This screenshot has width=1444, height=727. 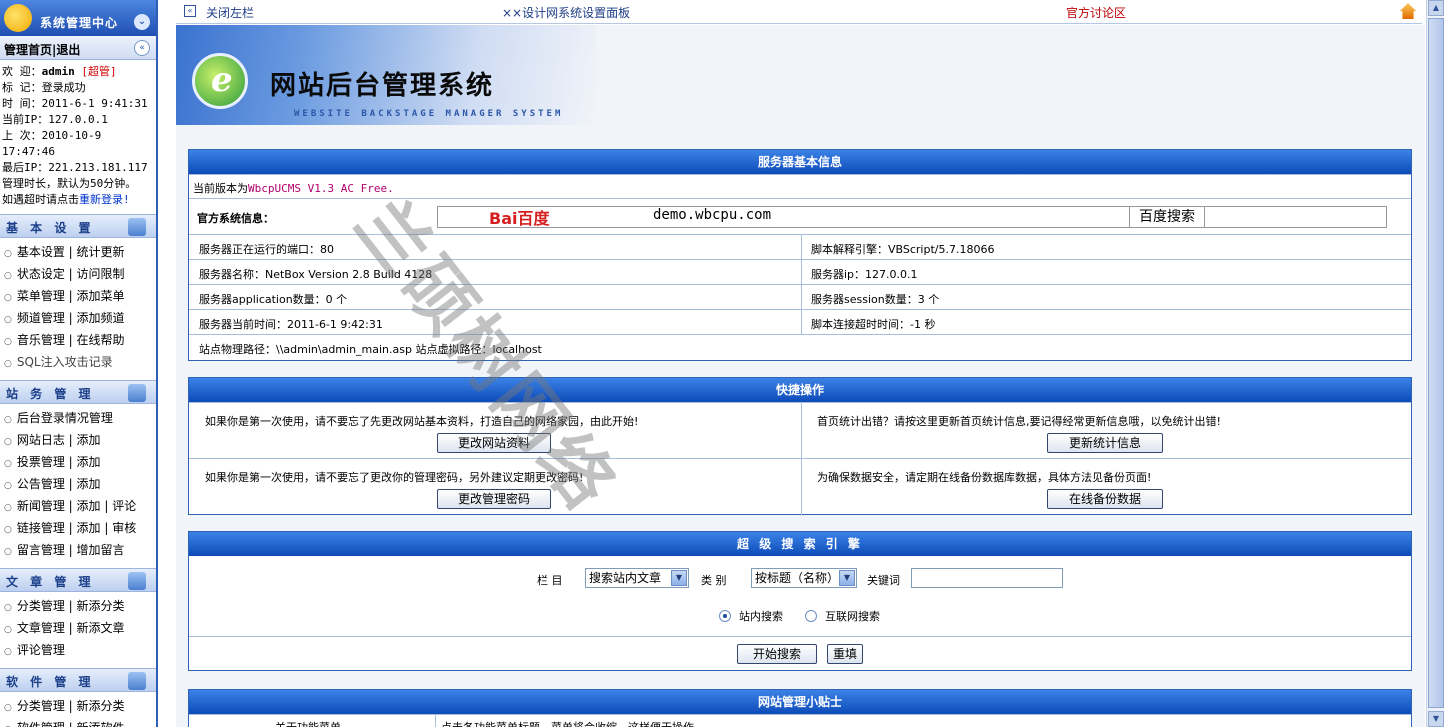 What do you see at coordinates (137, 227) in the screenshot?
I see `settings-icon` at bounding box center [137, 227].